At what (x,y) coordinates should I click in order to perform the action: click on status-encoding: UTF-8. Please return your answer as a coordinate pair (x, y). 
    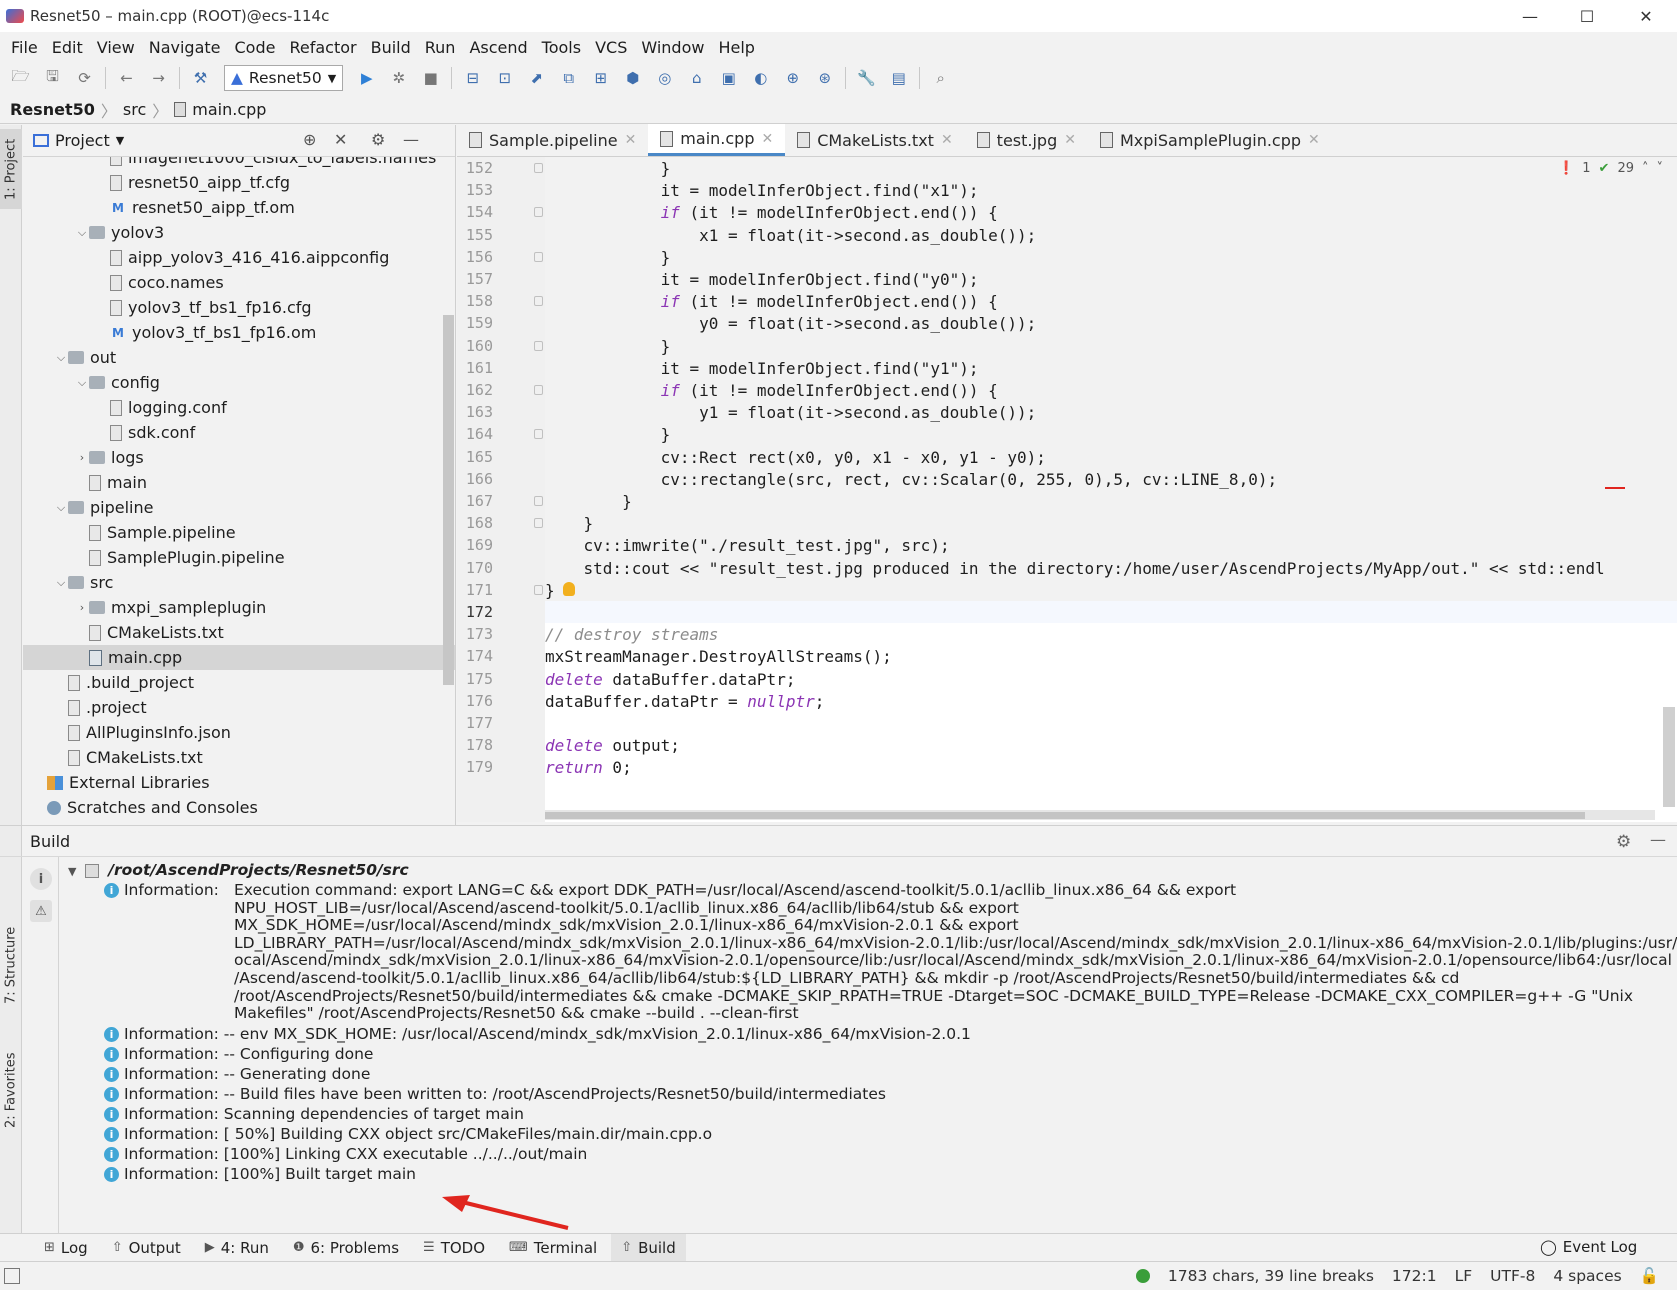
    Looking at the image, I should click on (1512, 1276).